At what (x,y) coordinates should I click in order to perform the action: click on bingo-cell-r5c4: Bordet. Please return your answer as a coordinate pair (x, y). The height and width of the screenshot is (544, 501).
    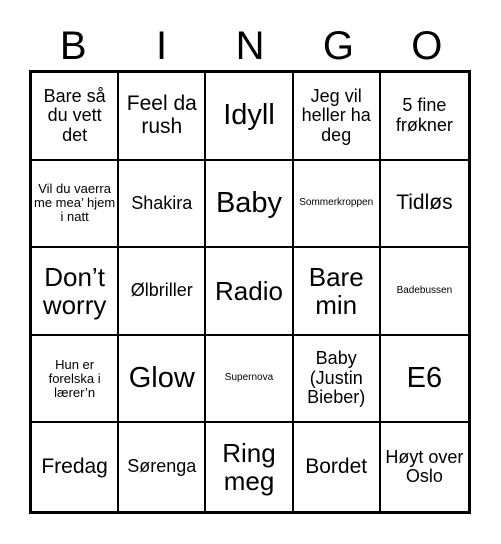
    Looking at the image, I should click on (337, 467).